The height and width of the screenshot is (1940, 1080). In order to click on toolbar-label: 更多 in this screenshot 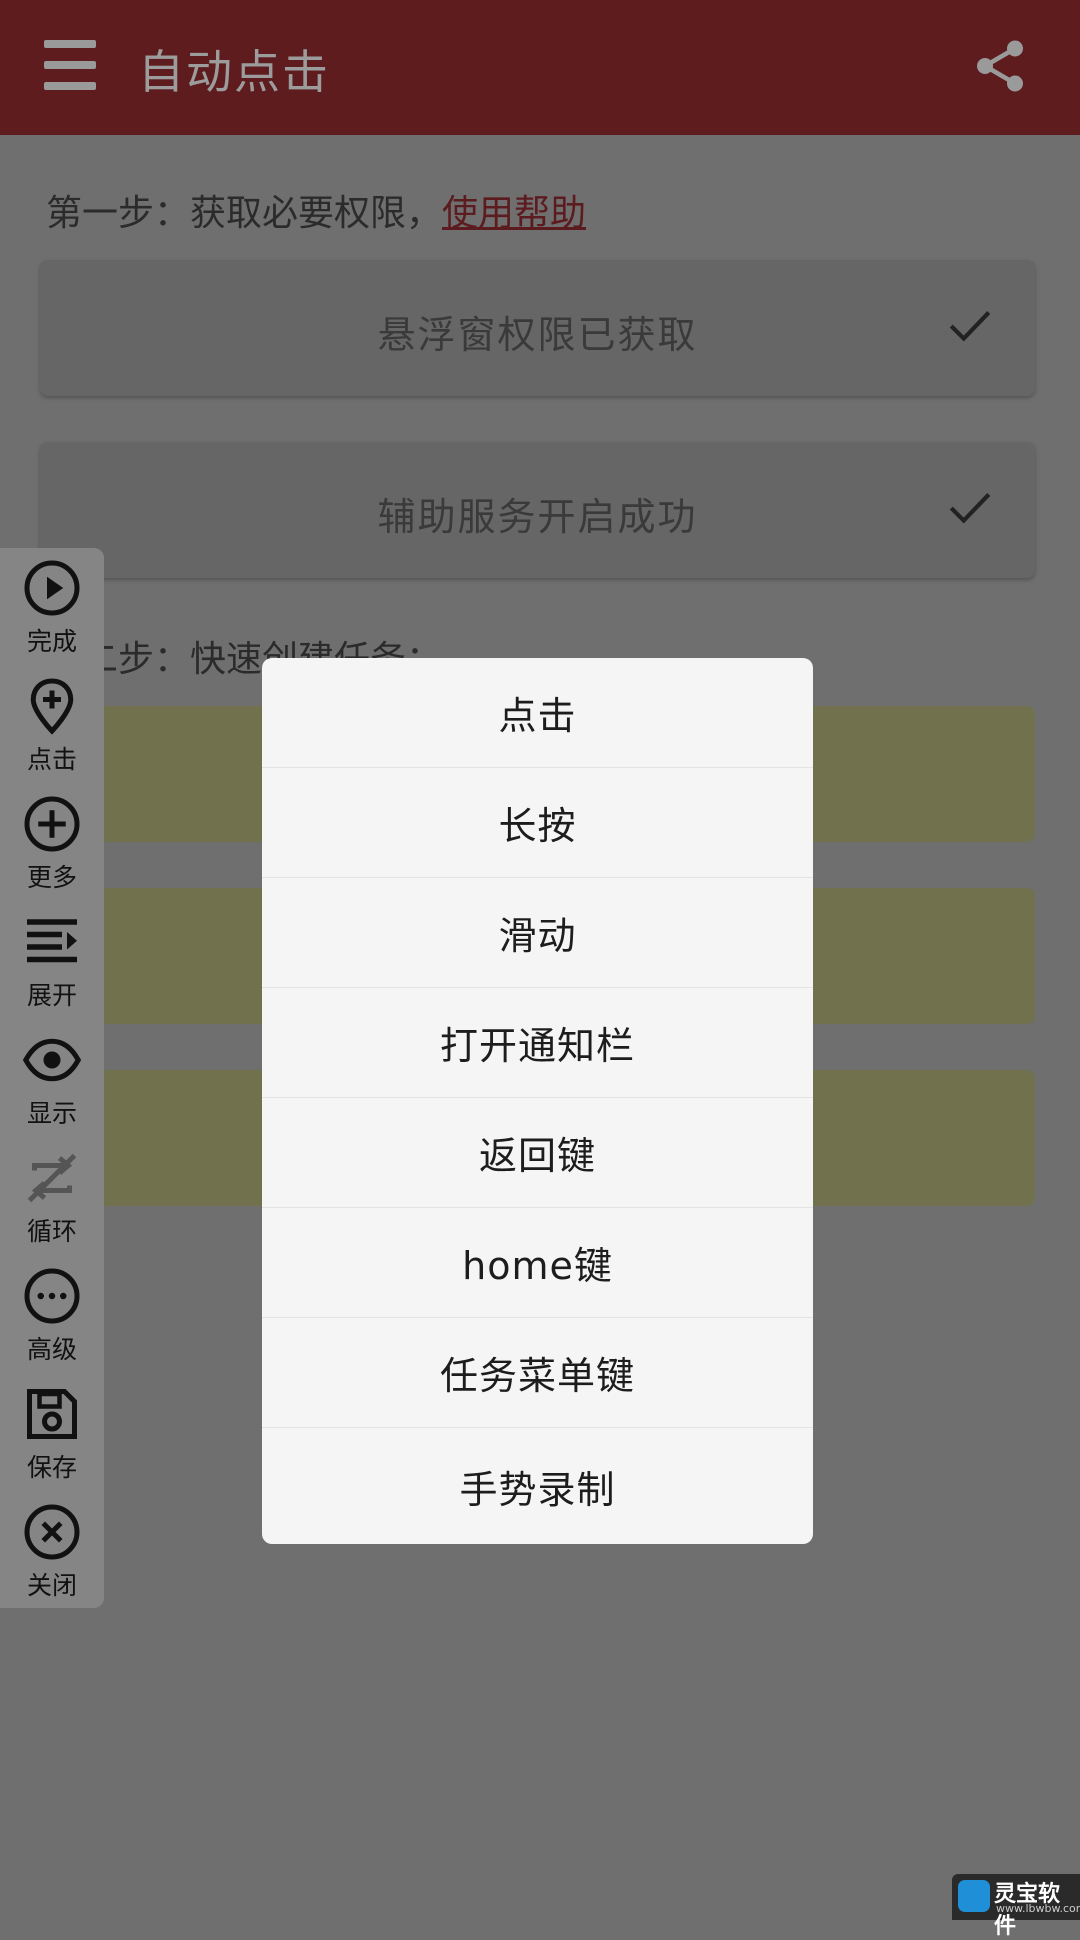, I will do `click(51, 877)`.